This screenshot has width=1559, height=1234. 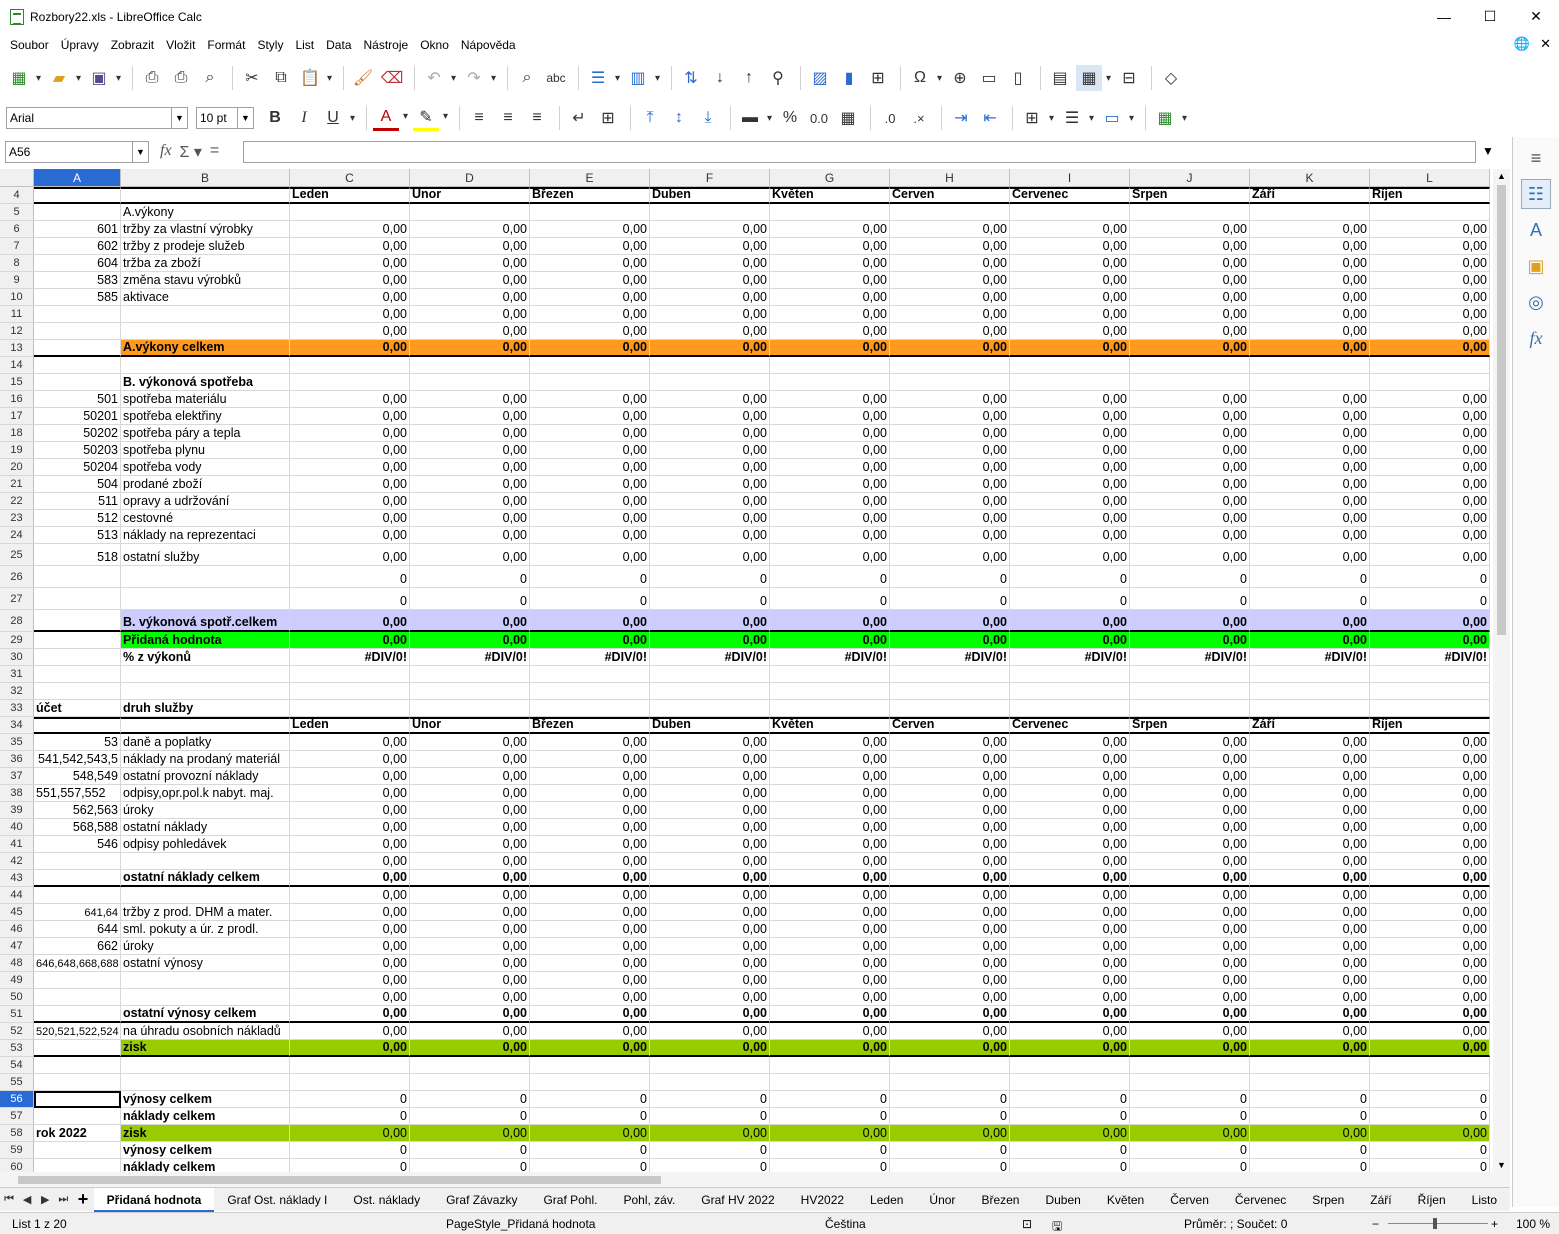 I want to click on scroll-up-icon: ▲, so click(x=1501, y=176).